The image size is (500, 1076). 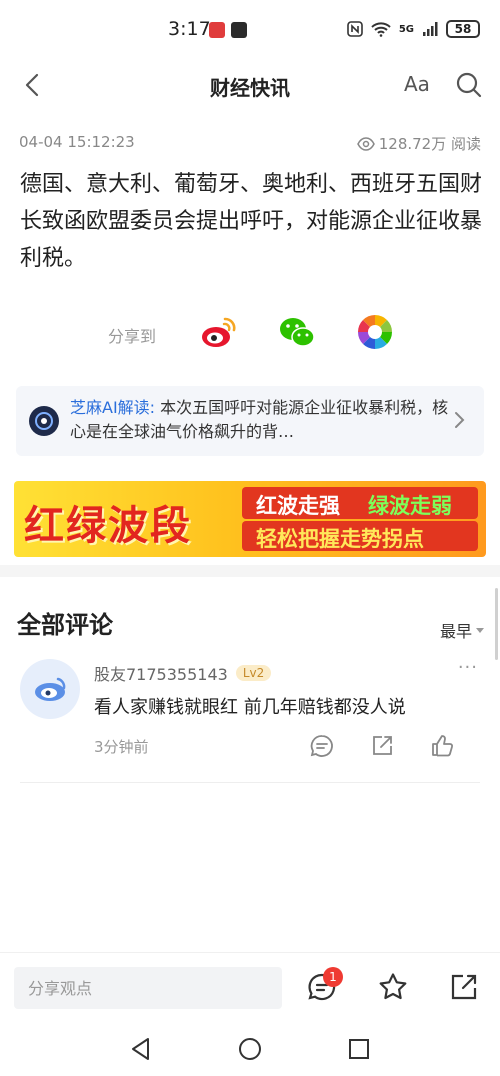 I want to click on level-badge: Lv2, so click(x=253, y=673).